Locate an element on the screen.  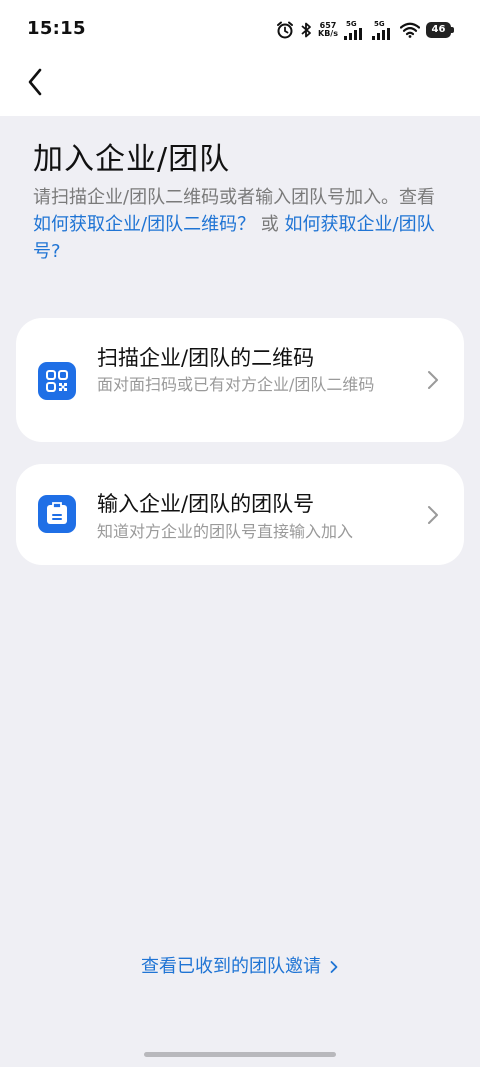
enter-team-number-option: 输入企业/团队的团队号 知道对方企业的团队号直接输入加入 is located at coordinates (240, 514).